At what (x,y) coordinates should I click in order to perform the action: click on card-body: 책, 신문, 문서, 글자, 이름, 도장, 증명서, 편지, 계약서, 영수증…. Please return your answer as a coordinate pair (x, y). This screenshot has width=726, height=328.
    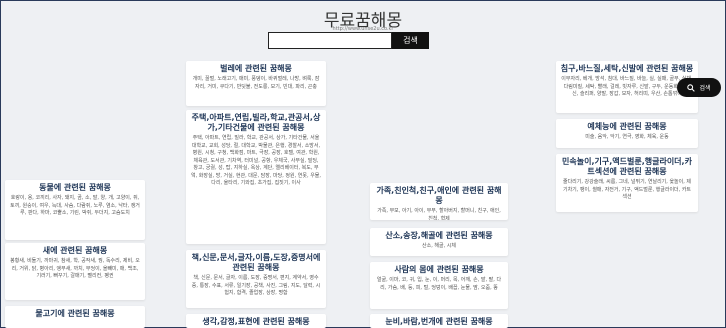
    Looking at the image, I should click on (256, 285).